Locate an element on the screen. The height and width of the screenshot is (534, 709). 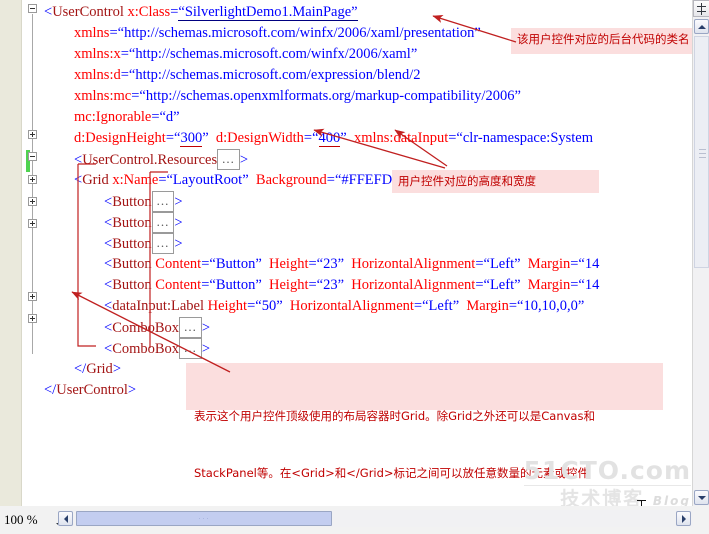
code-token: Grid is located at coordinates (99, 369).